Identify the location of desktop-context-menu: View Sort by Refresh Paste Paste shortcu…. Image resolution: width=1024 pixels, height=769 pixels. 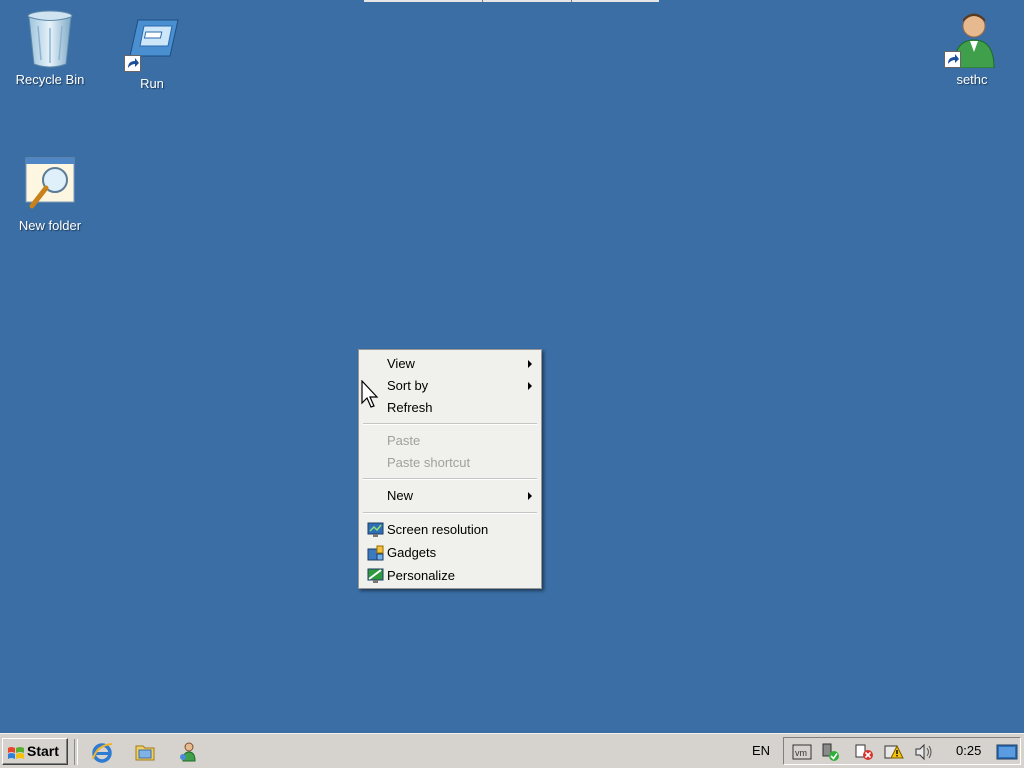
(450, 469).